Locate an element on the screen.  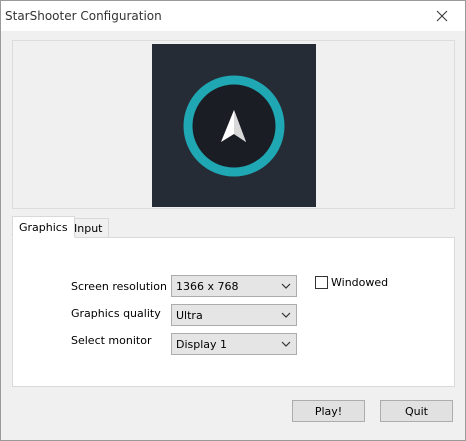
quit-button-label: Quit is located at coordinates (416, 411).